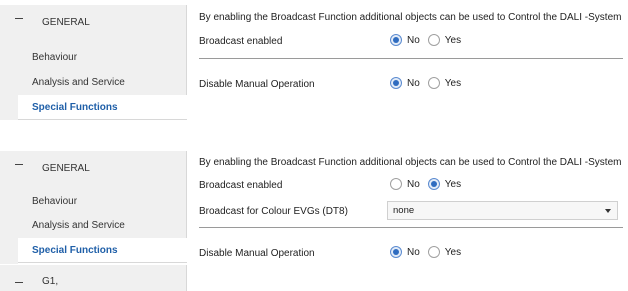 The width and height of the screenshot is (628, 291). Describe the element at coordinates (502, 210) in the screenshot. I see `colour-evg-select: none` at that location.